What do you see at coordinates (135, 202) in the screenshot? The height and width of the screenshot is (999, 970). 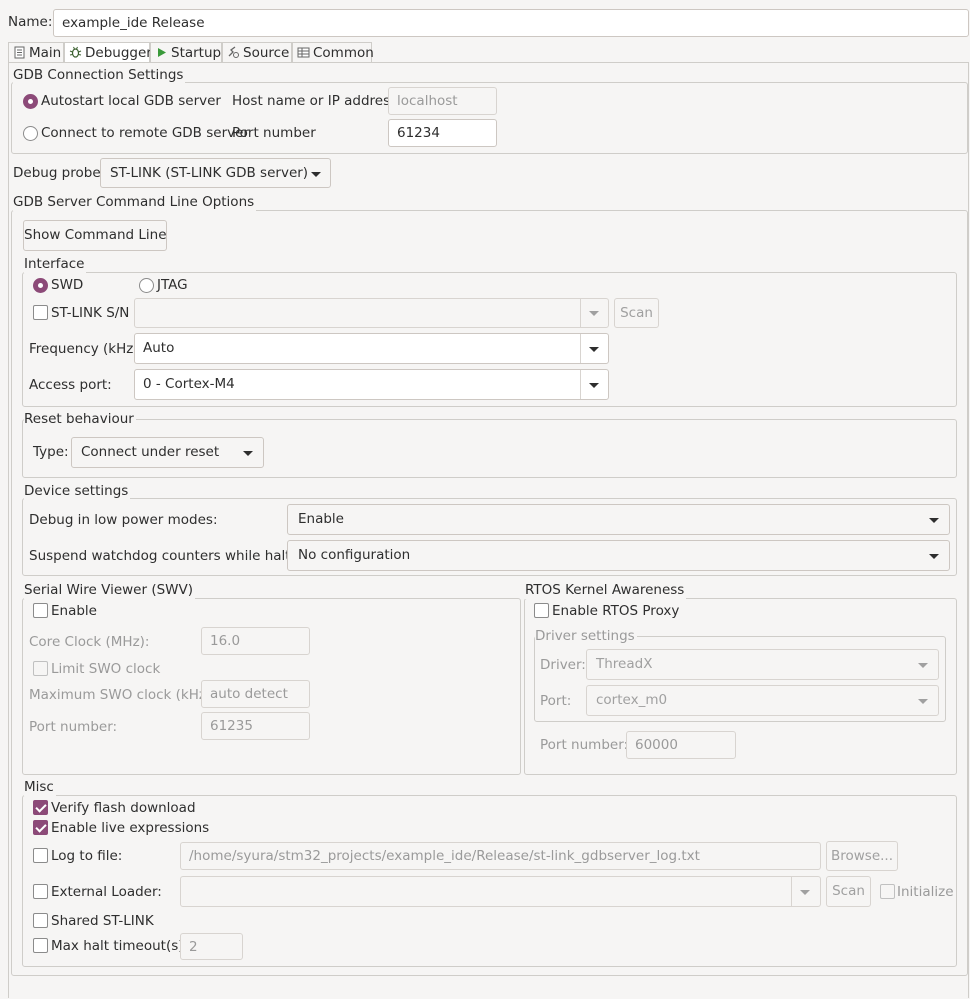 I see `gdb-server-options-title: GDB Server Command Line Options` at bounding box center [135, 202].